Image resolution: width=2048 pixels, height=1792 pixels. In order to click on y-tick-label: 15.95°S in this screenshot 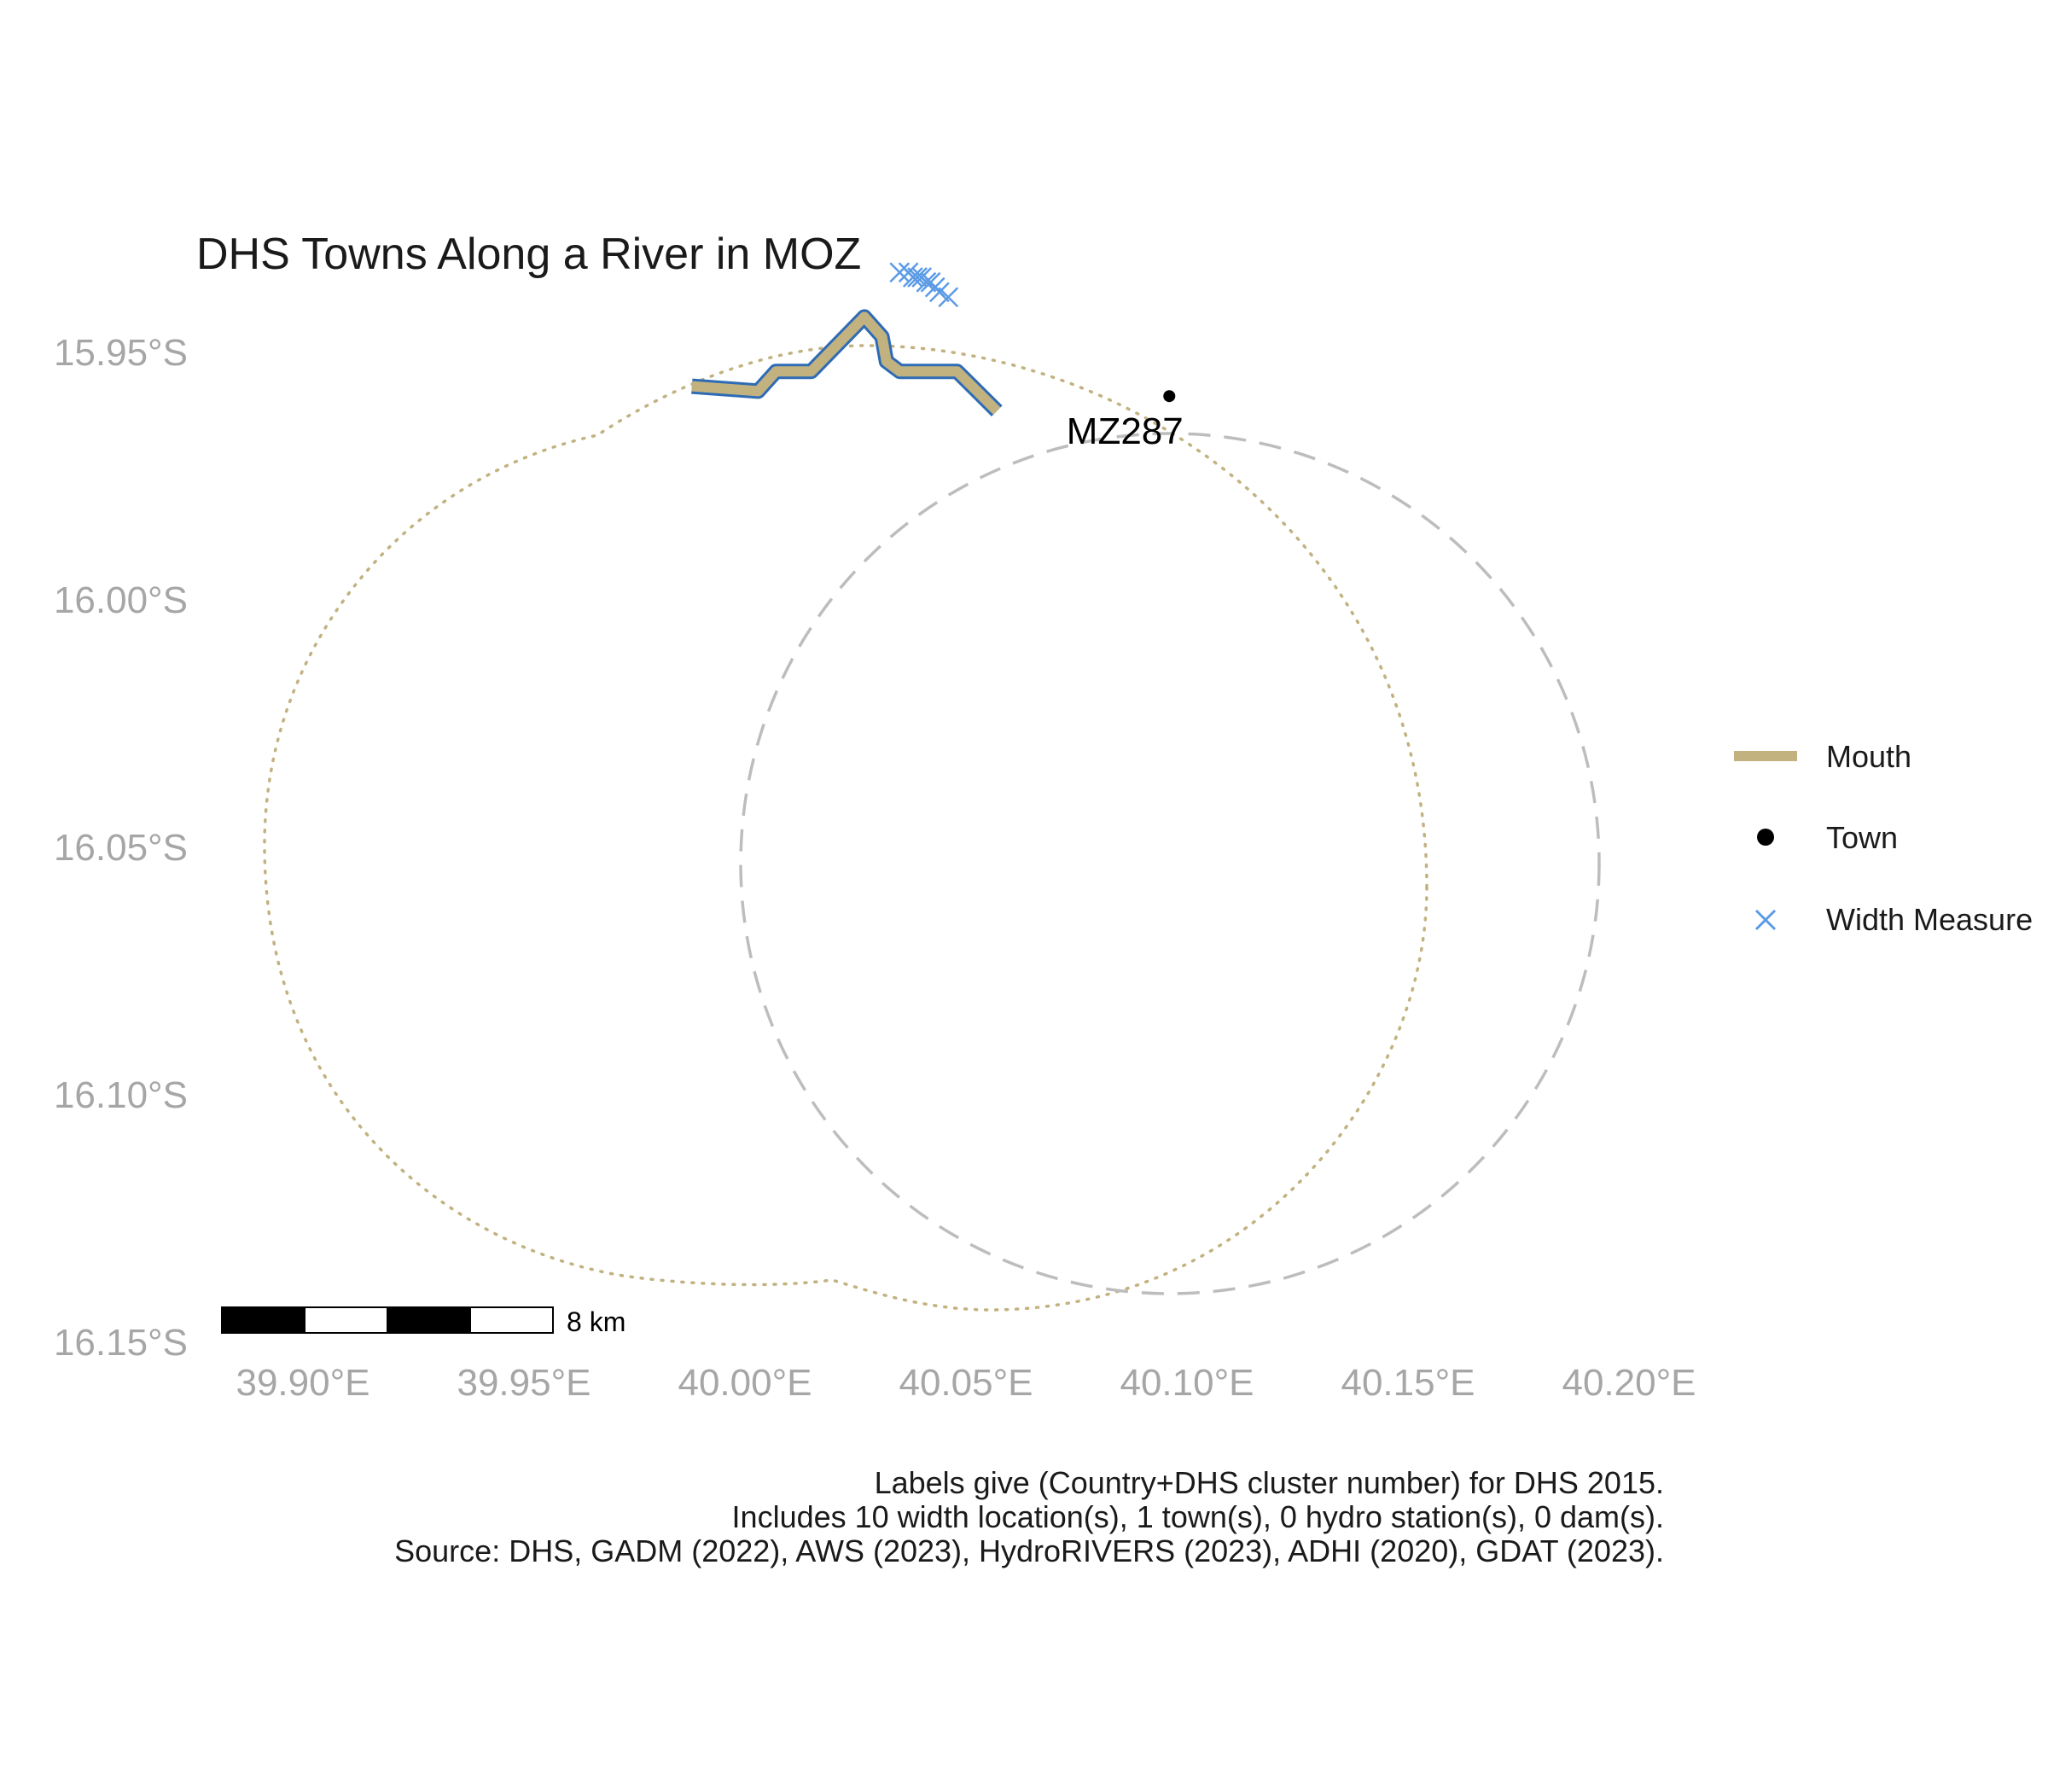, I will do `click(121, 353)`.